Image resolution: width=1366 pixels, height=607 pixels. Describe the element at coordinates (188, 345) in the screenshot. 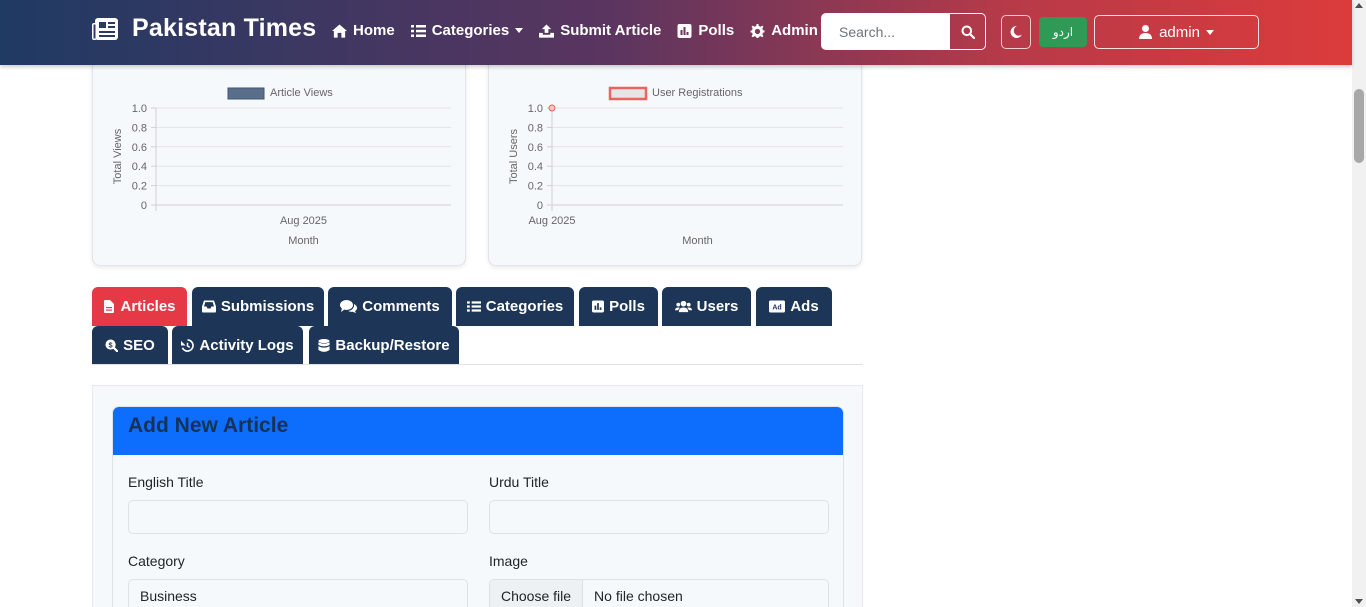

I see `history-icon` at that location.